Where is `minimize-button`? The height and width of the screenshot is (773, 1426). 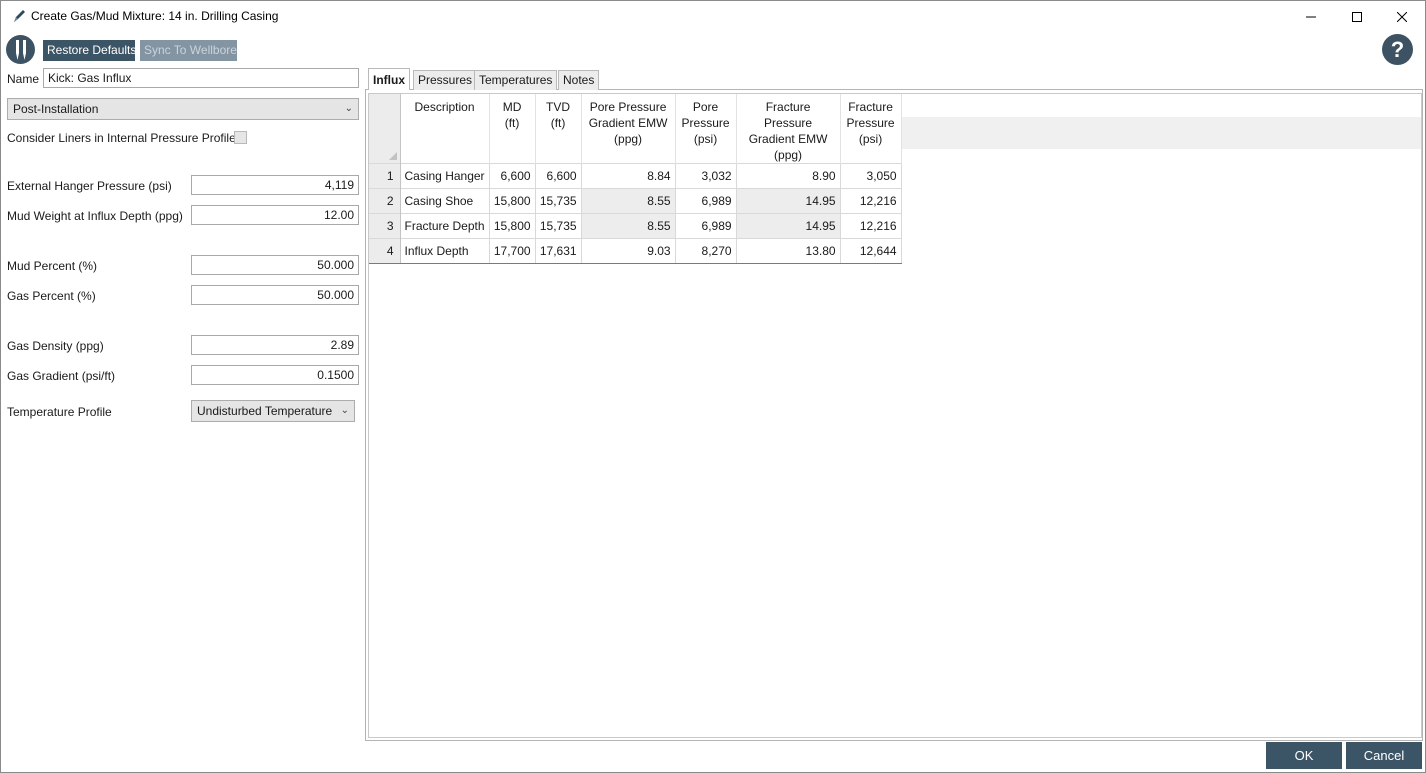 minimize-button is located at coordinates (1311, 16).